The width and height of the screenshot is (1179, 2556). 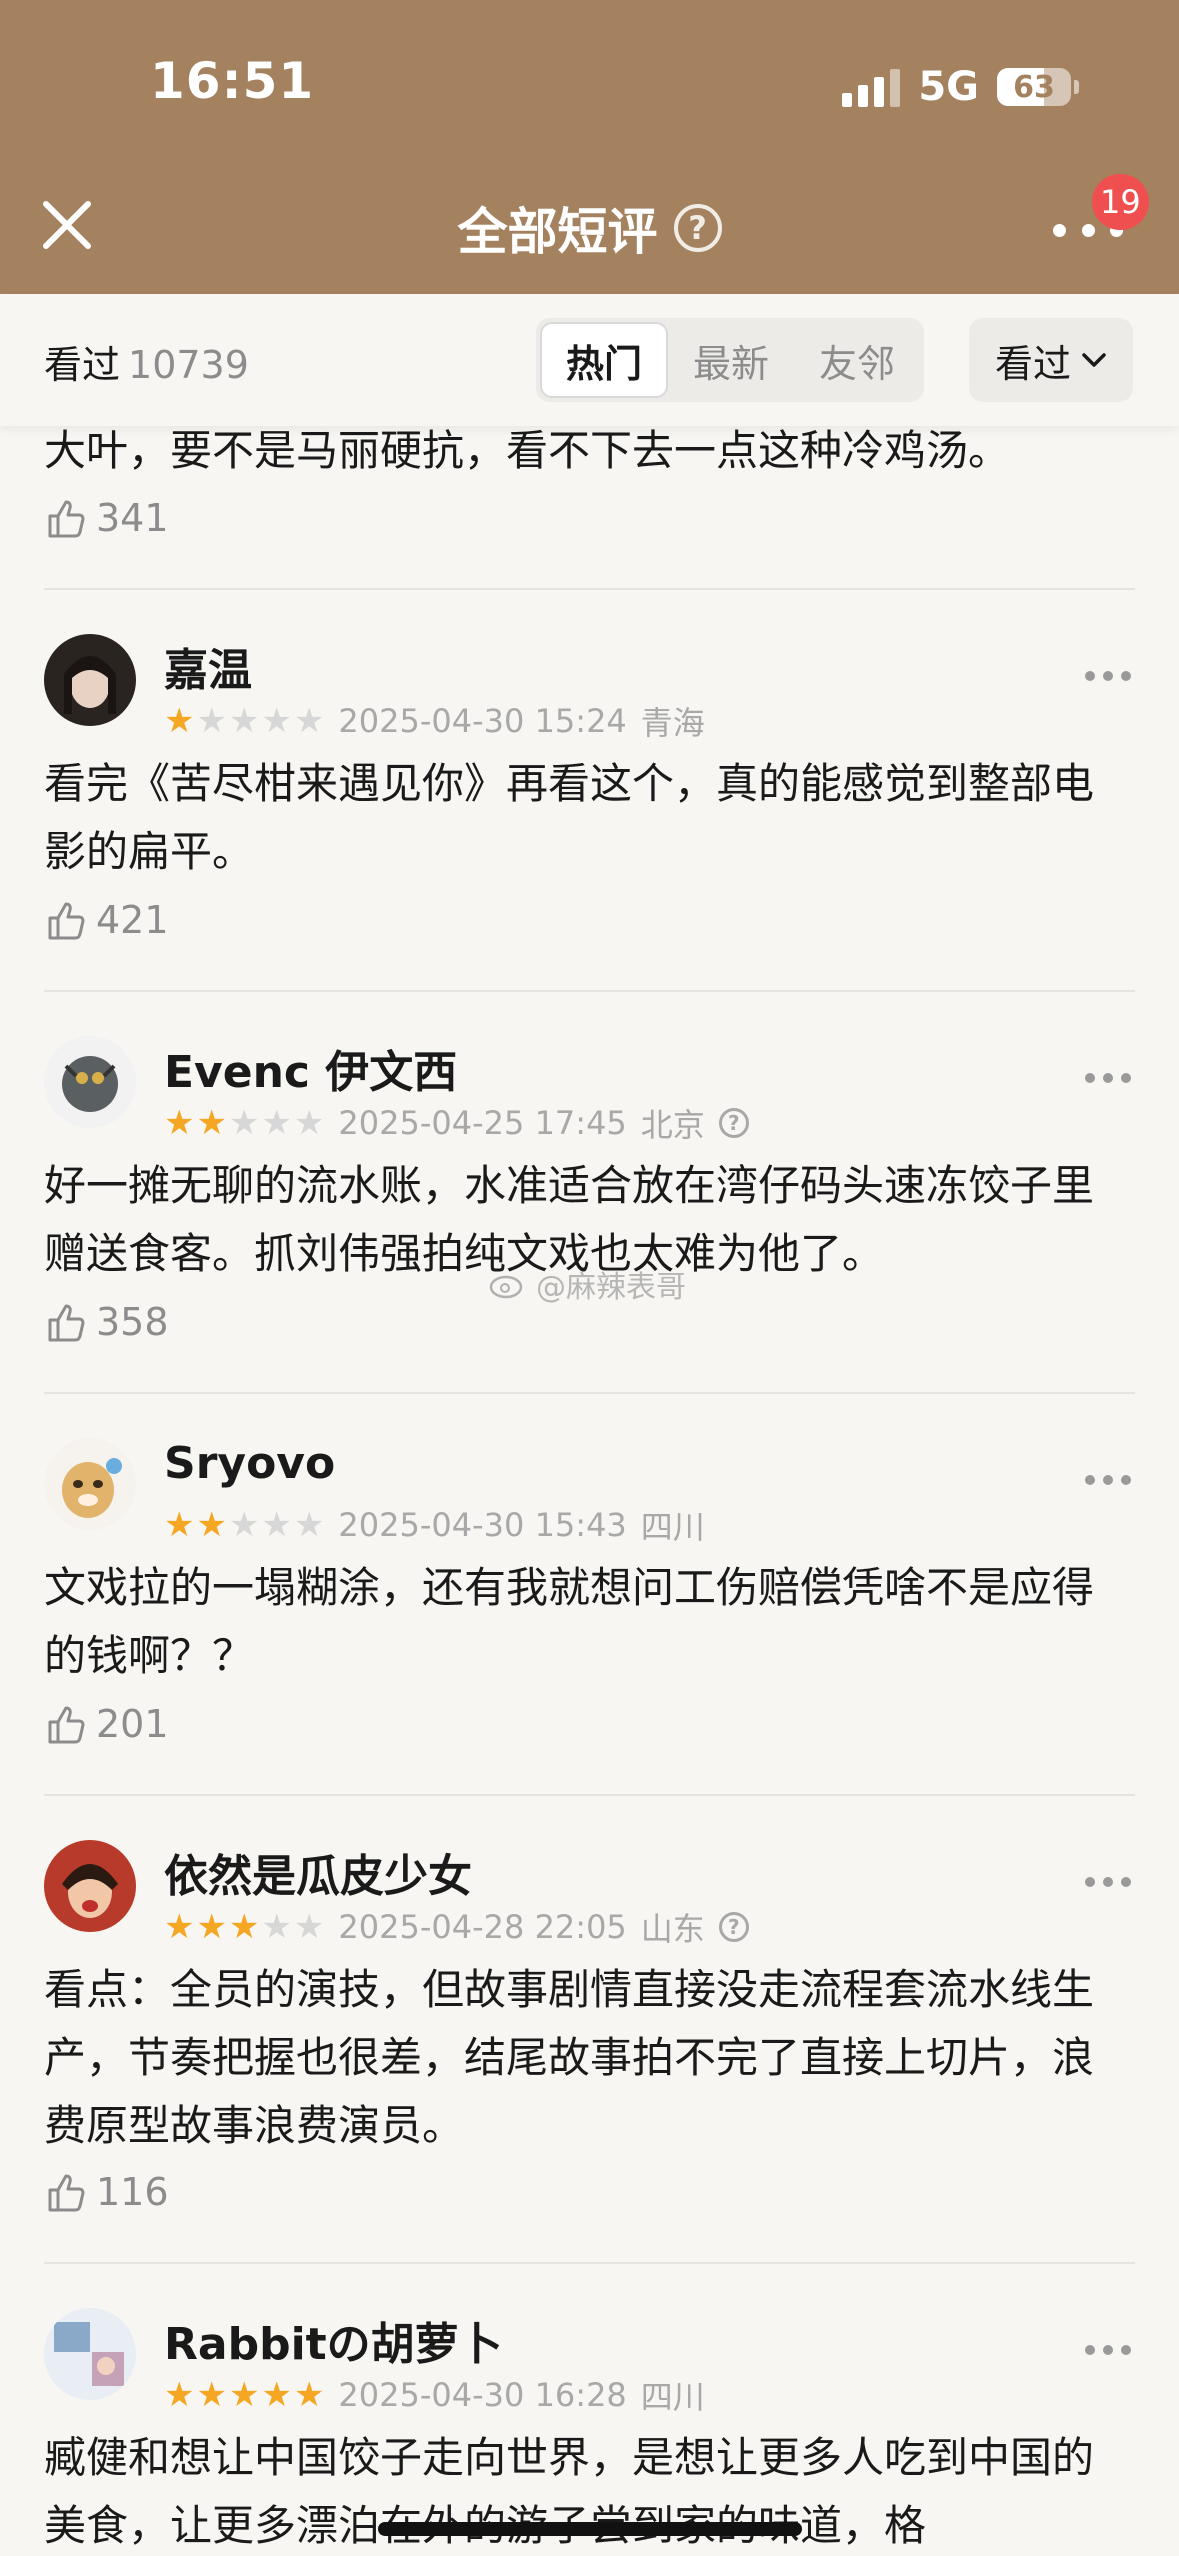 I want to click on signal-icon, so click(x=871, y=87).